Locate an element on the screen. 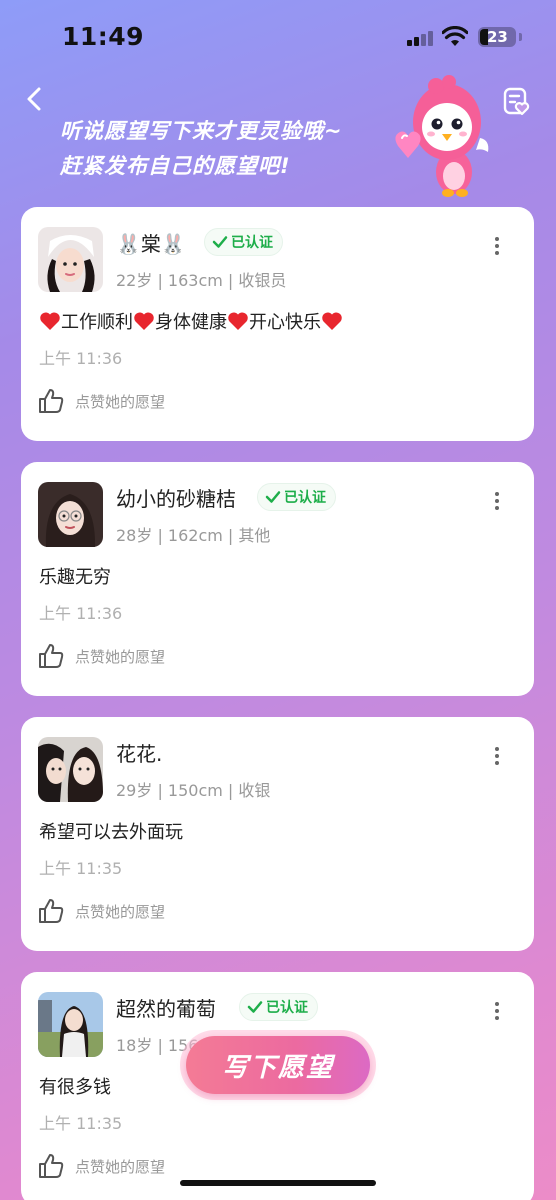  wish-segment: 身体健康 is located at coordinates (191, 322).